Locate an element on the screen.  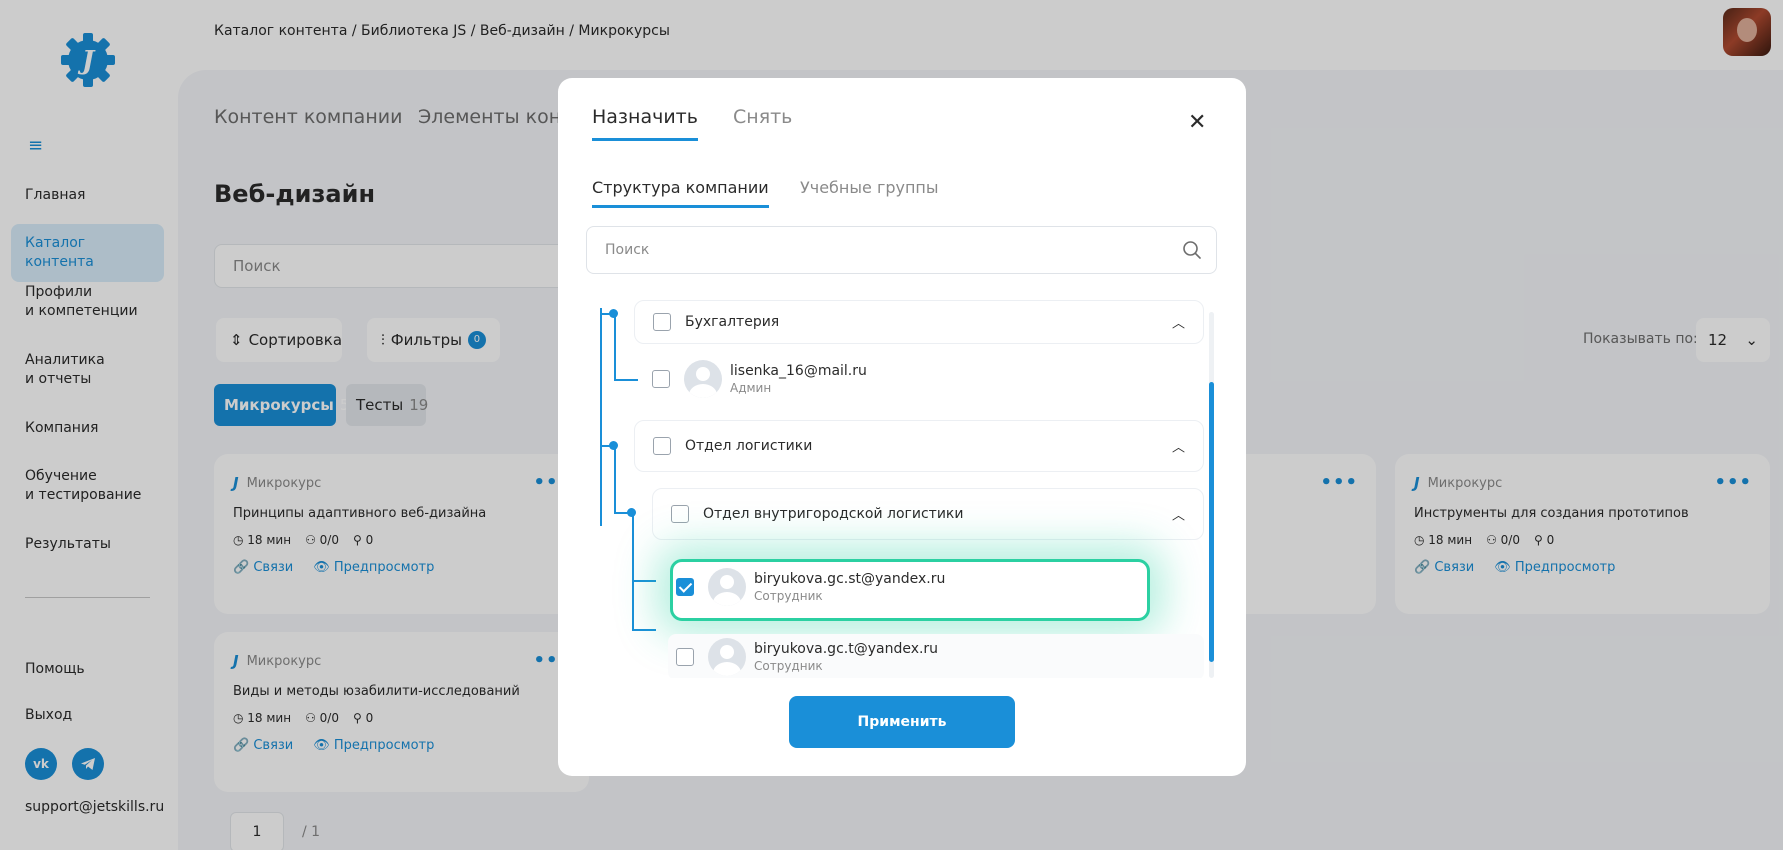
tree-node-accounting: Бухгалтерия ︿ is located at coordinates (919, 322).